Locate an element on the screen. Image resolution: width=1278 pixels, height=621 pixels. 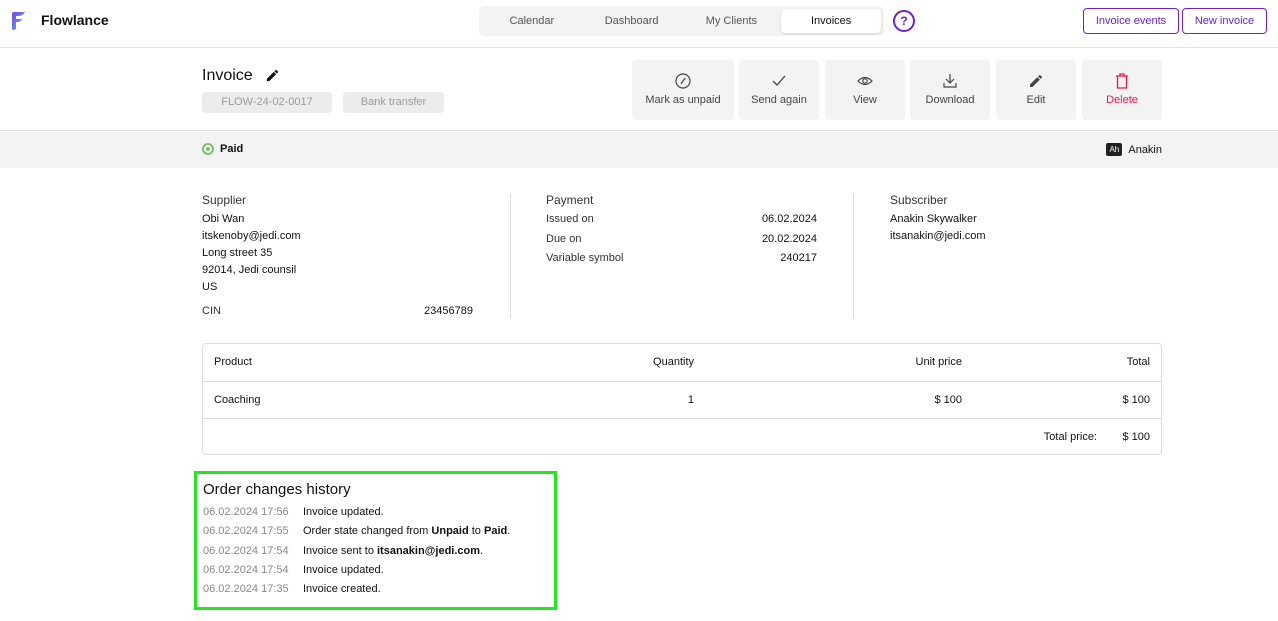
assigned-user: Ah Anakin is located at coordinates (1134, 149).